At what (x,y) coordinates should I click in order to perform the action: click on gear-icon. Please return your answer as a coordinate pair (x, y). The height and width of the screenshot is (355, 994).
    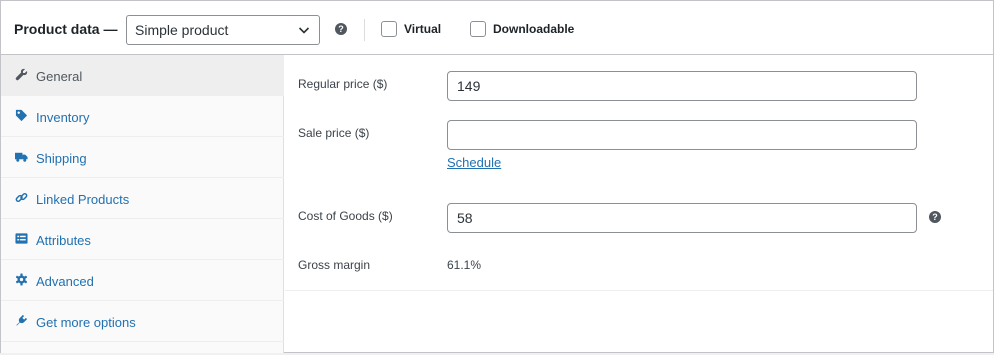
    Looking at the image, I should click on (21, 279).